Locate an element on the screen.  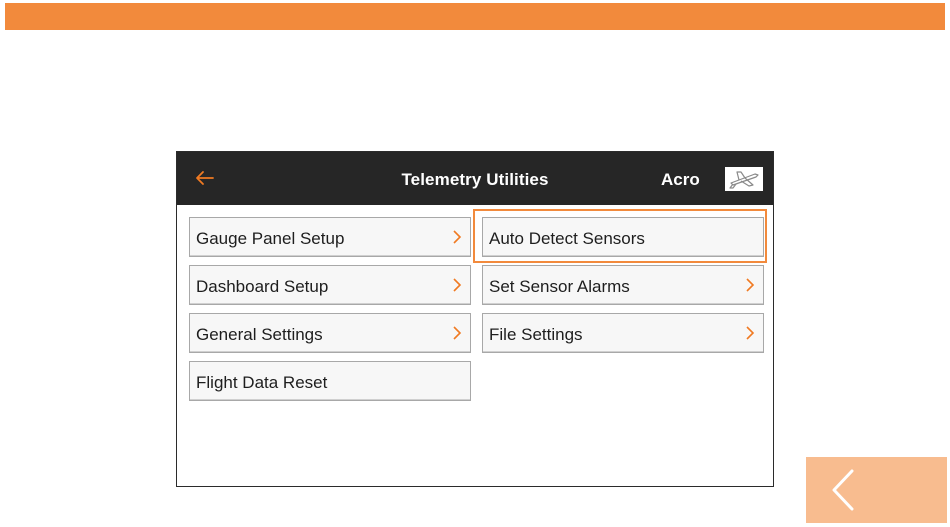
flight-data-reset-button: Flight Data Reset is located at coordinates (330, 381).